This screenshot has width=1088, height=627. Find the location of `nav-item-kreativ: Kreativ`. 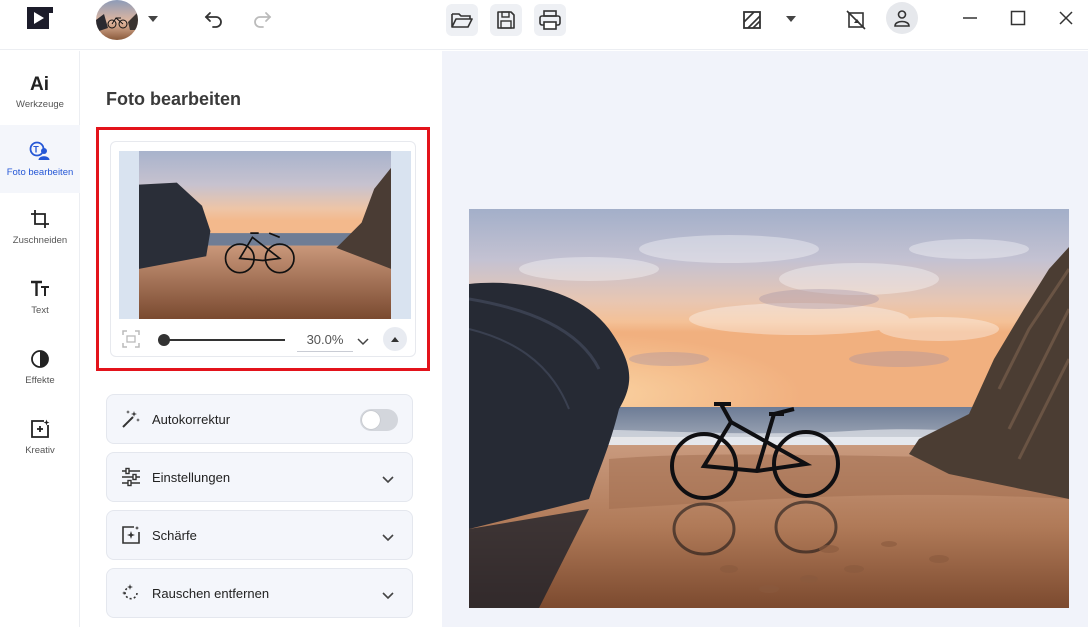

nav-item-kreativ: Kreativ is located at coordinates (40, 437).